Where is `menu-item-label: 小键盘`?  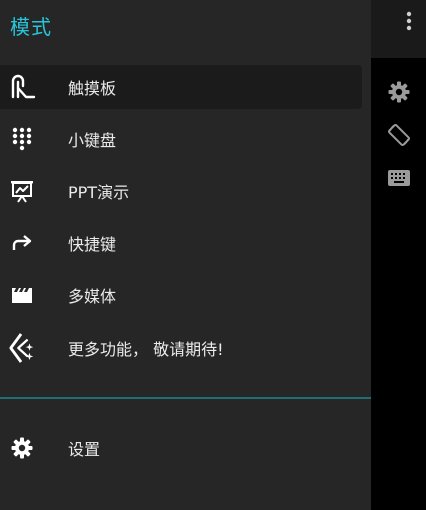
menu-item-label: 小键盘 is located at coordinates (92, 140).